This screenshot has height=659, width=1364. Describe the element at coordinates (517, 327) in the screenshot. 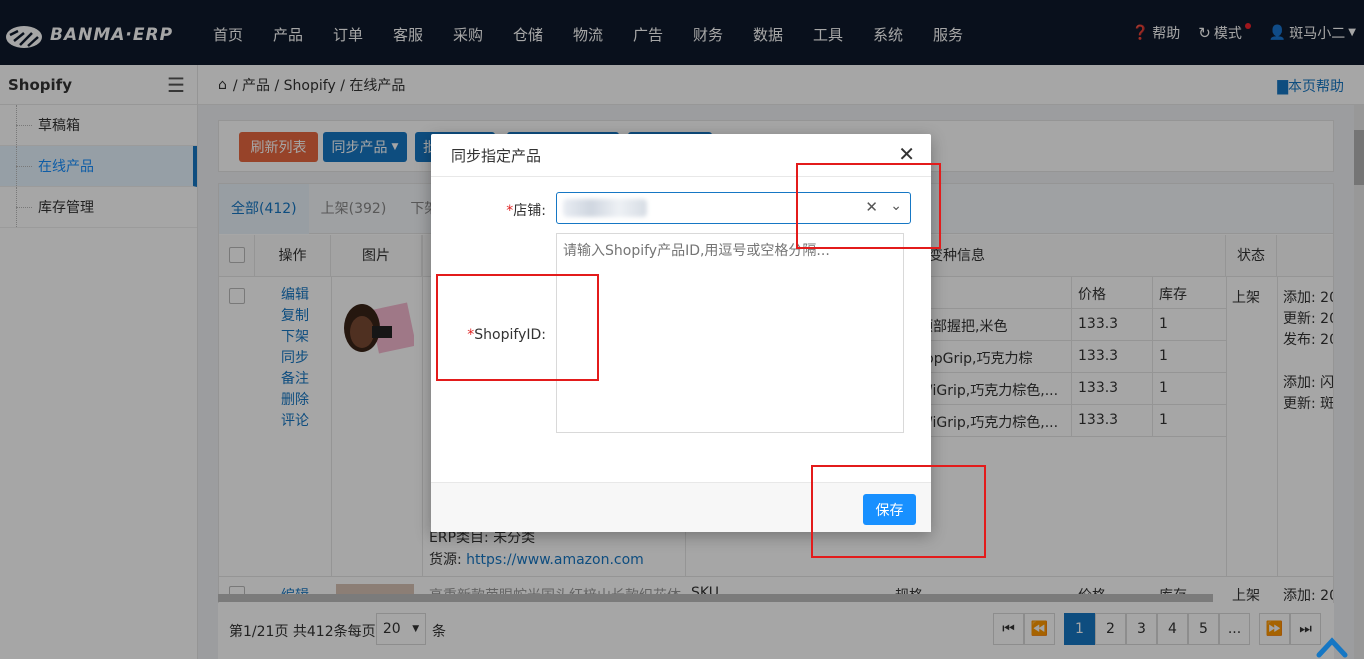

I see `annotation-box-shopify-id` at that location.